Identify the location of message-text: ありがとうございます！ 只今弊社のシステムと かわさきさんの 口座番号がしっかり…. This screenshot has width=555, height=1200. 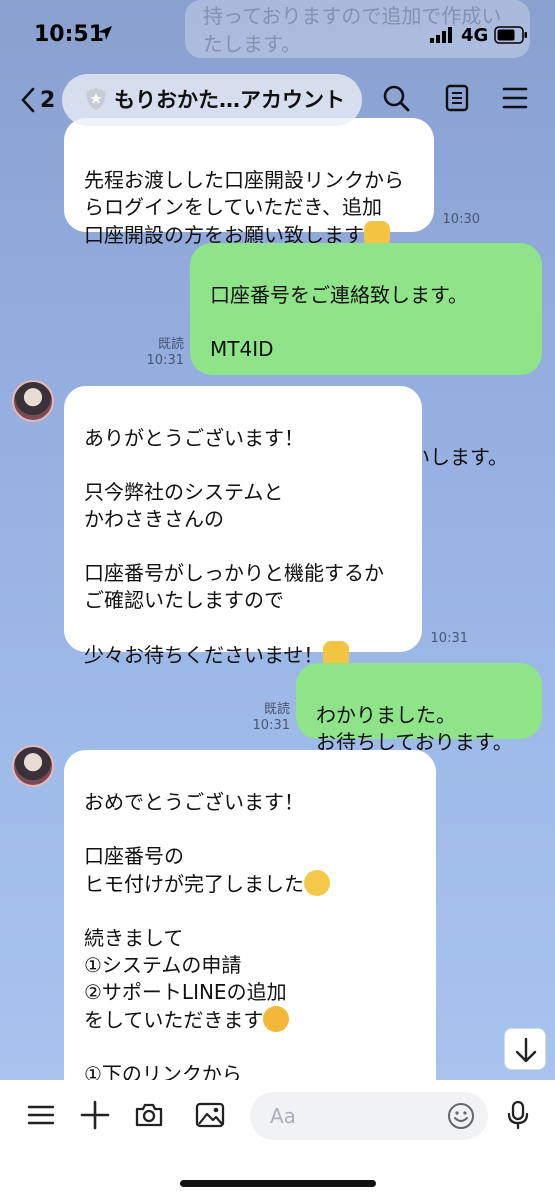
(234, 546).